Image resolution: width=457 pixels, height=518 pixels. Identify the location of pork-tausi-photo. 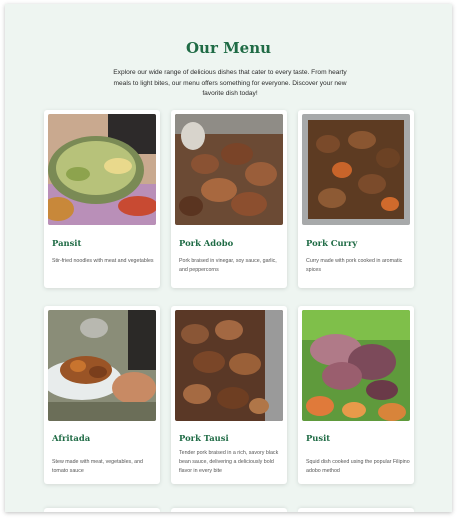
(229, 365).